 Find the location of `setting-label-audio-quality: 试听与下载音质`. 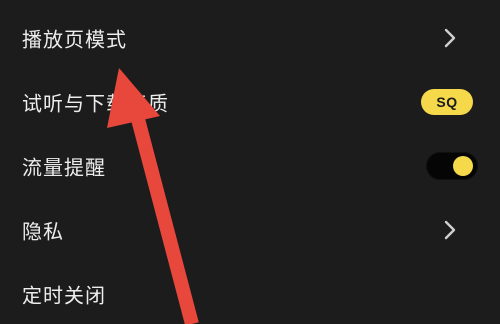

setting-label-audio-quality: 试听与下载音质 is located at coordinates (95, 103).